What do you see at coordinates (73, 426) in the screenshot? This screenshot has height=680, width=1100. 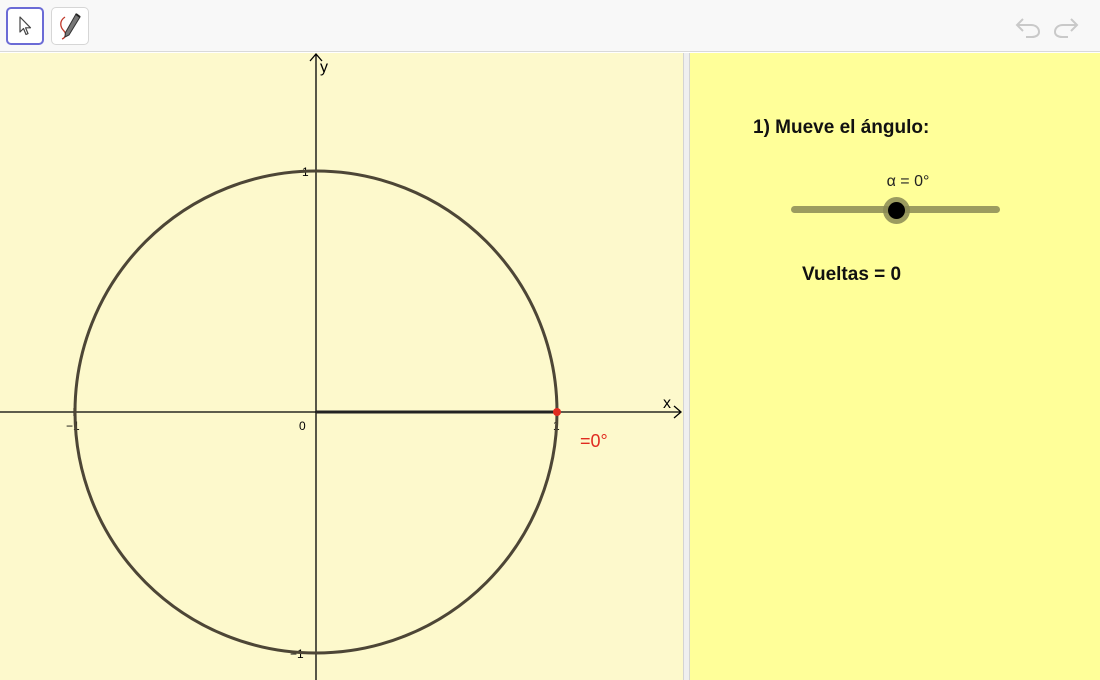 I see `tick-label-x-neg1: −1` at bounding box center [73, 426].